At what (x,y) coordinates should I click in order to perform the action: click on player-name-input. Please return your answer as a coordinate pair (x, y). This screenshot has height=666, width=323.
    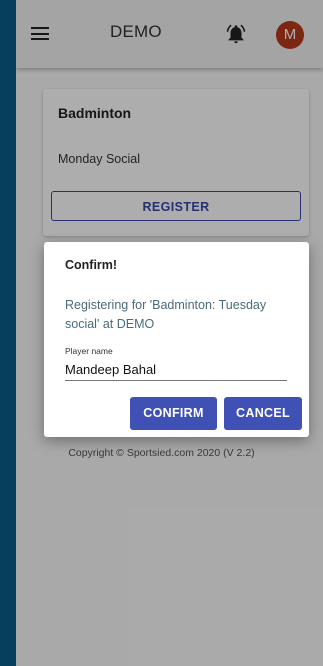
    Looking at the image, I should click on (176, 369).